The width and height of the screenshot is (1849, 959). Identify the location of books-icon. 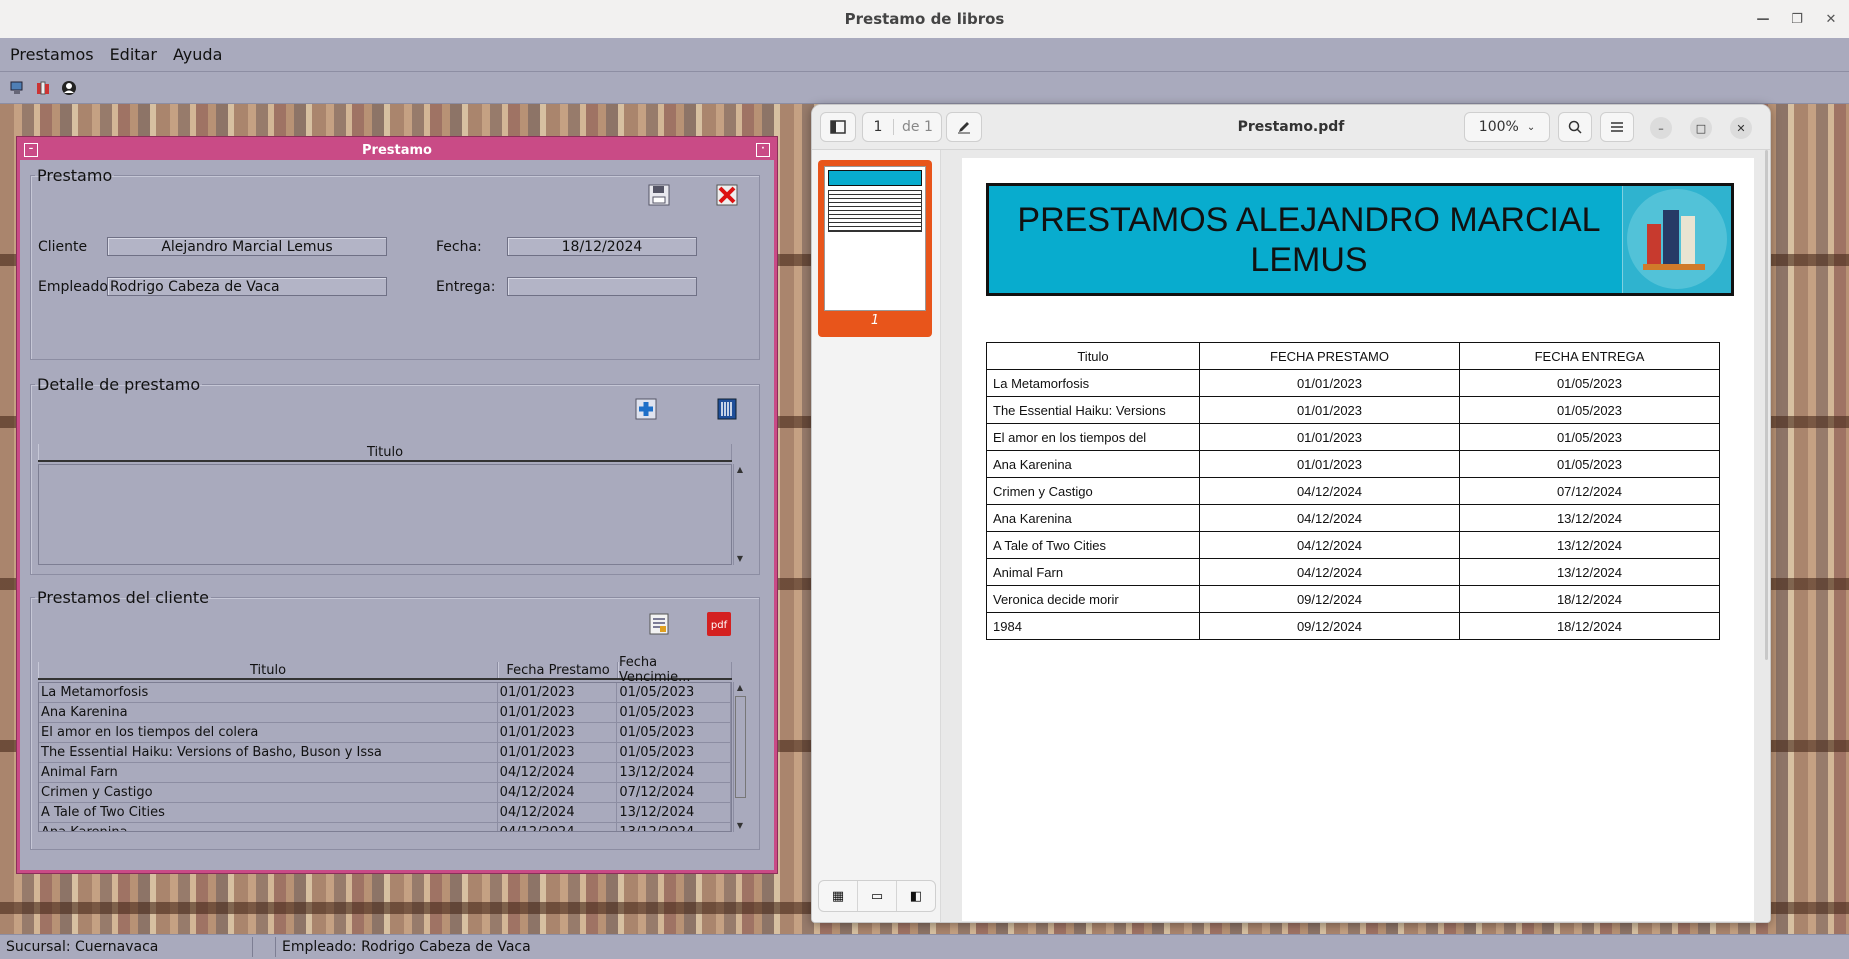
(43, 88).